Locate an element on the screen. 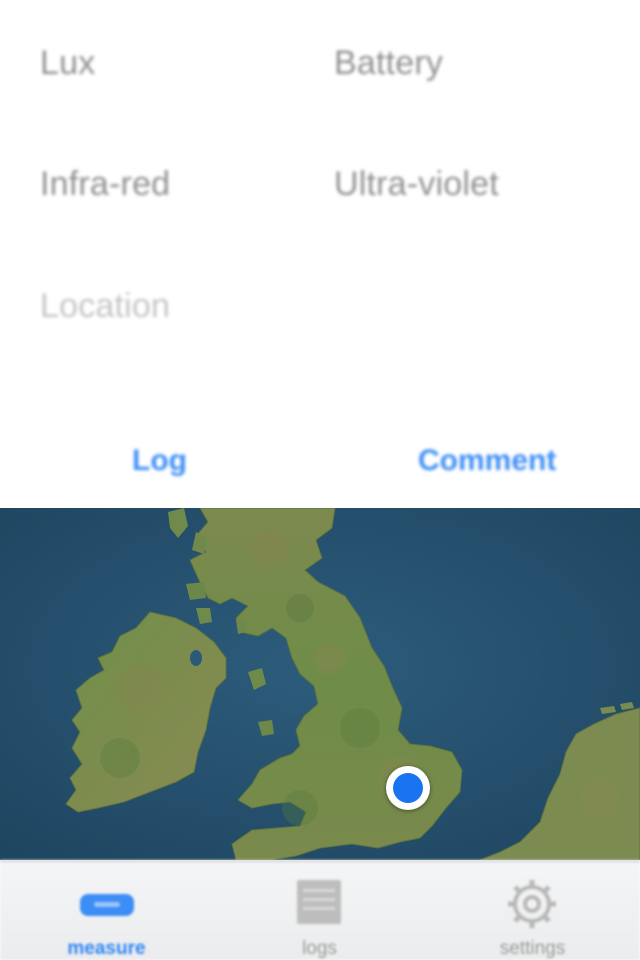 The width and height of the screenshot is (640, 960). log-button: Log is located at coordinates (159, 461).